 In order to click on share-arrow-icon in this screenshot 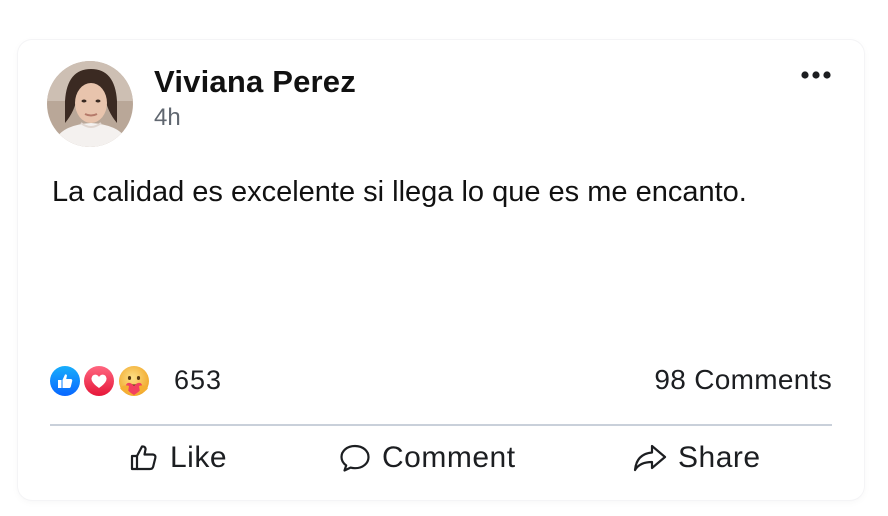, I will do `click(650, 458)`.